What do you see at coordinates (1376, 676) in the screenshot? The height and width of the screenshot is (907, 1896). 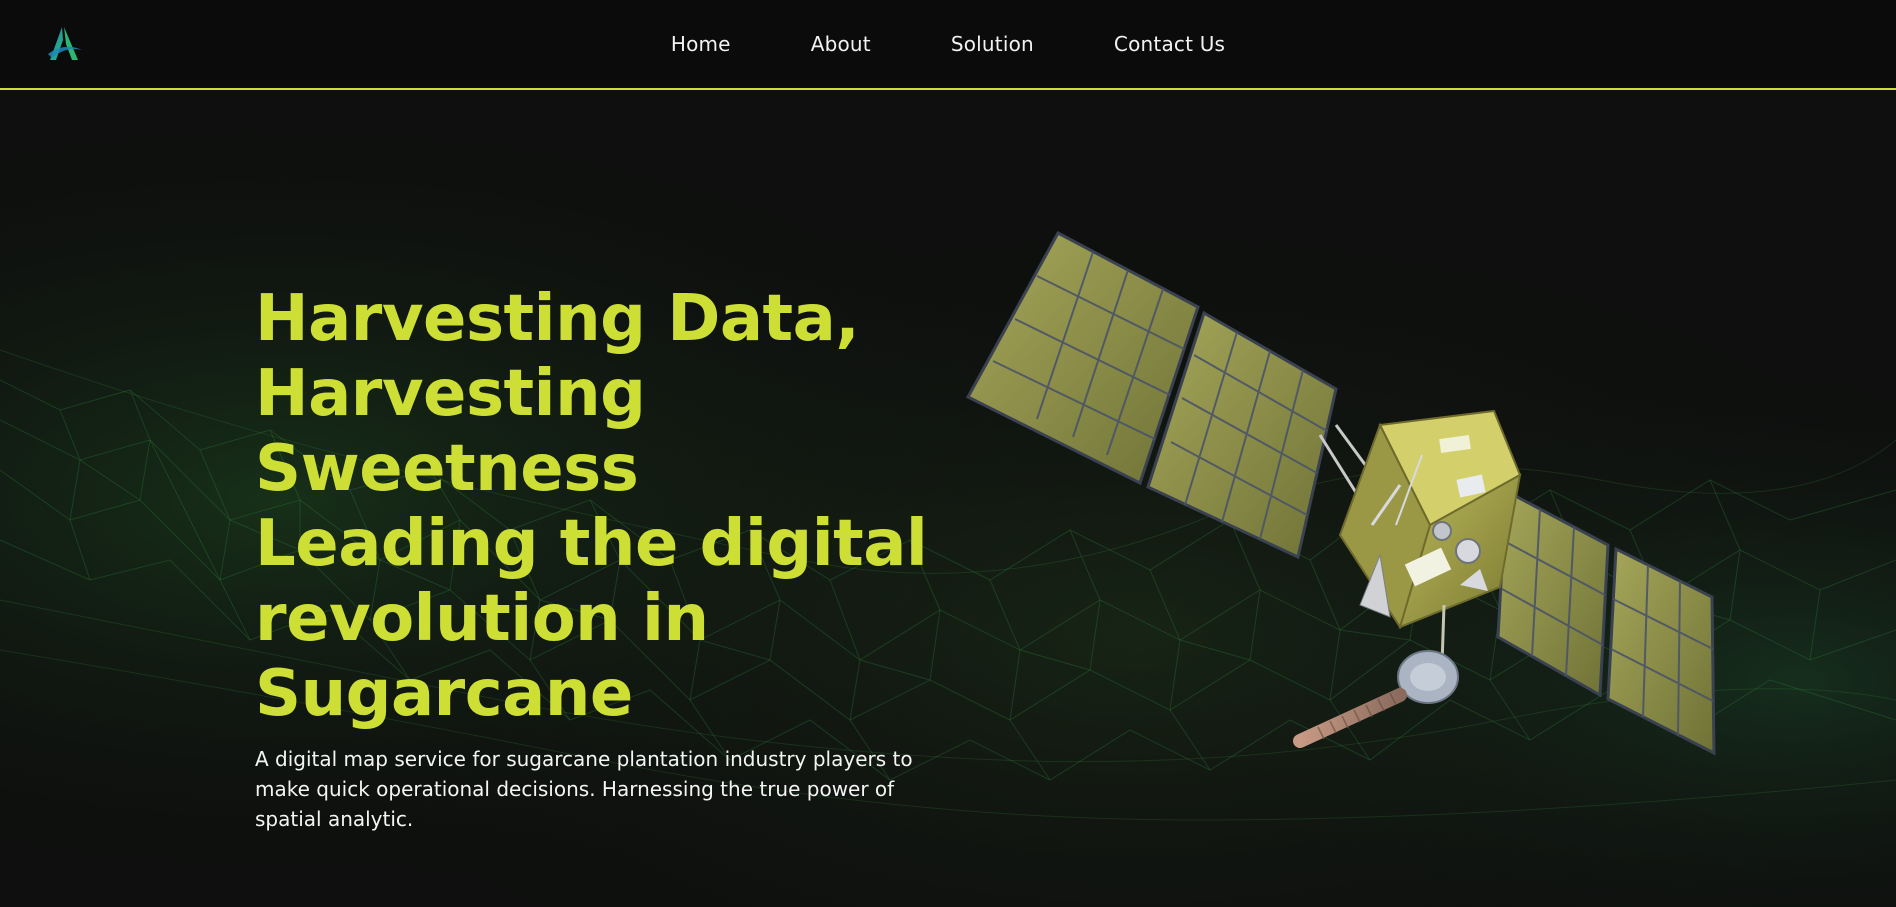 I see `antenna-boom` at bounding box center [1376, 676].